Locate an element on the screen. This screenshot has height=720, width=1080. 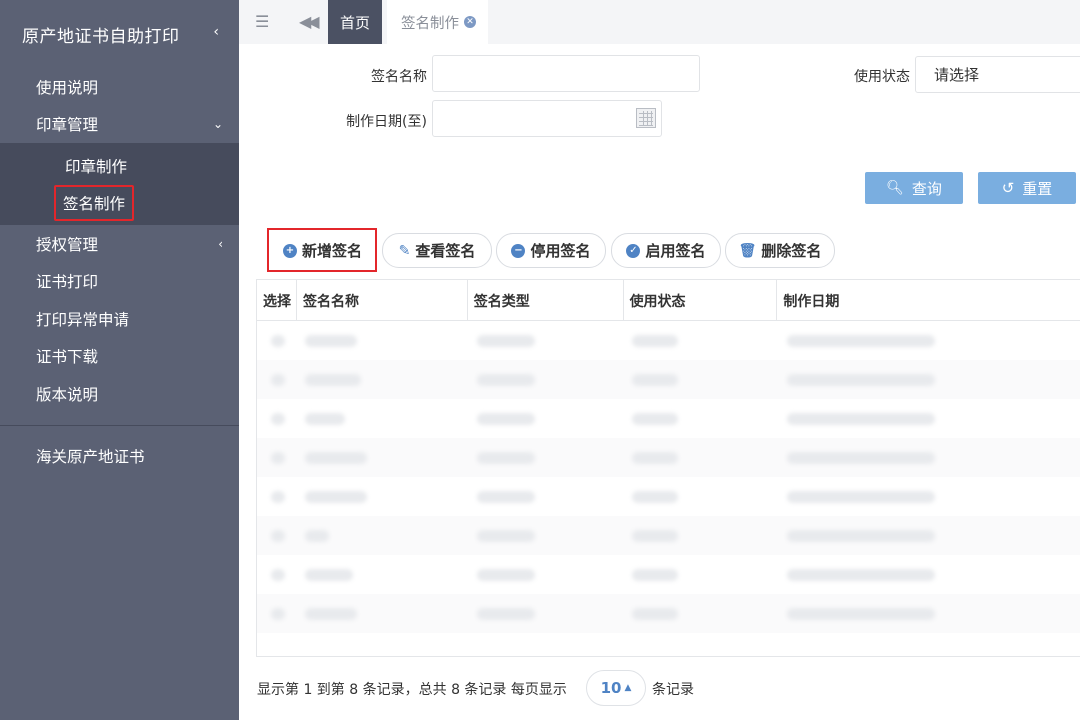
table-header: 选择 签名名称 签名类型 使用状态 制作日期 is located at coordinates (668, 300).